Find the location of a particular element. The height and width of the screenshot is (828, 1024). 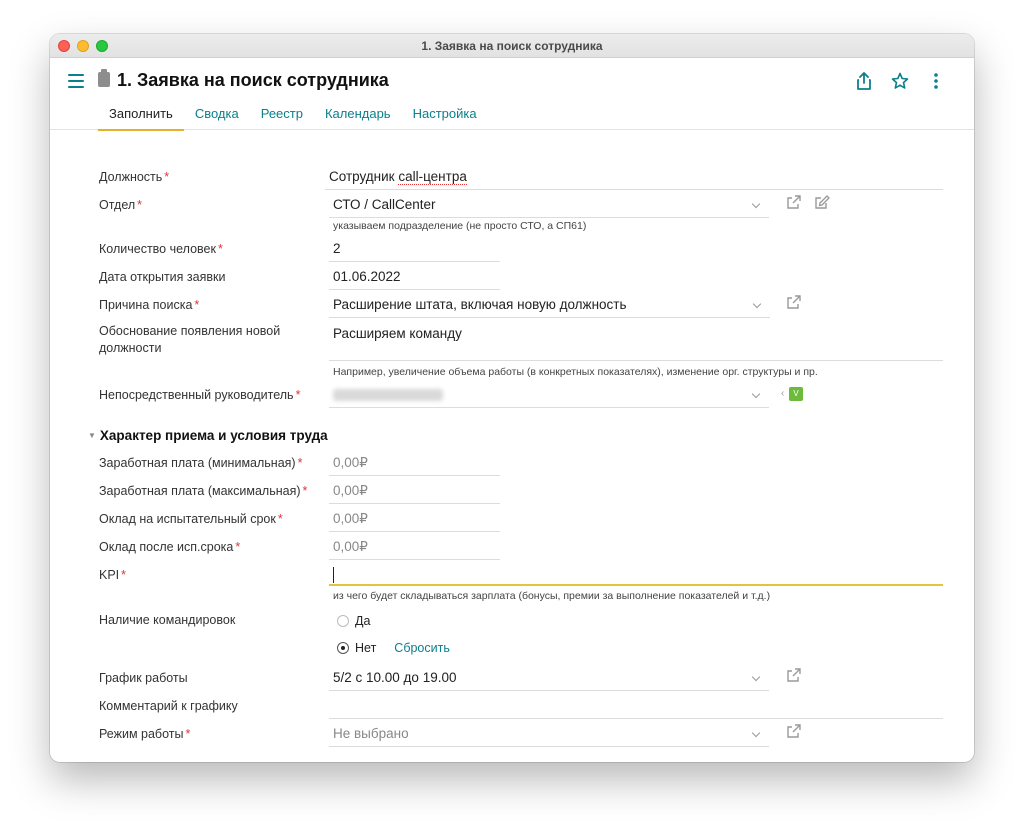

manager-label: Непосредственный руководитель * is located at coordinates (200, 395).